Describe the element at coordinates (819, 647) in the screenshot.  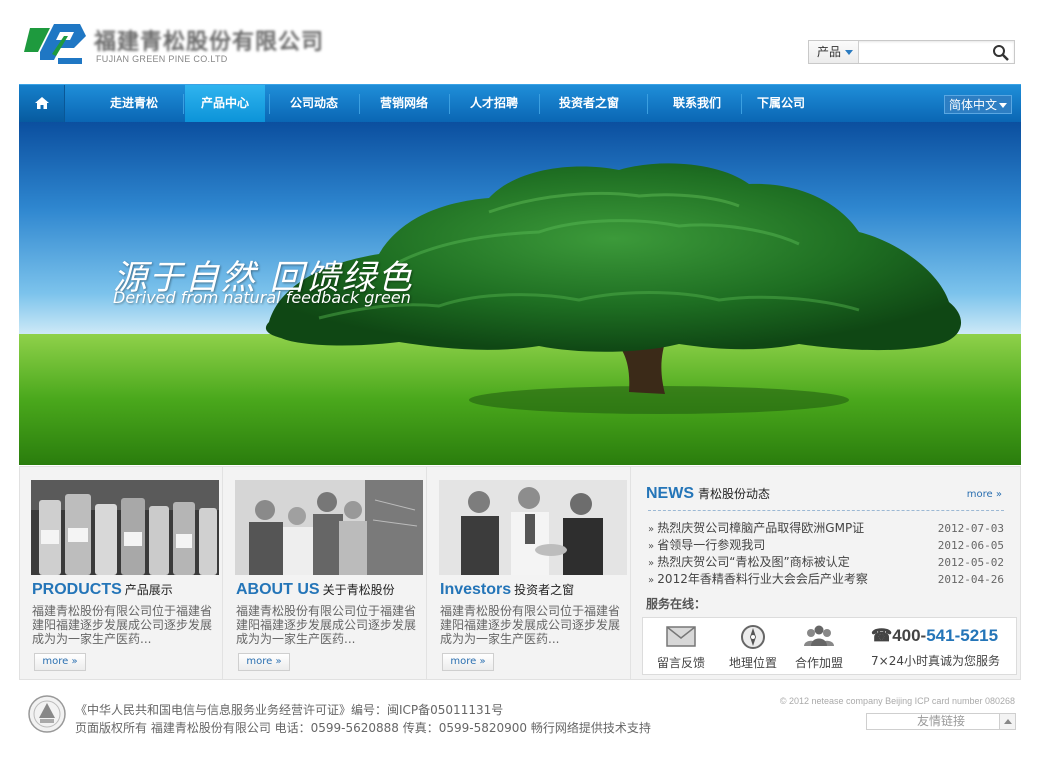
I see `service-partner-button: 合作加盟` at that location.